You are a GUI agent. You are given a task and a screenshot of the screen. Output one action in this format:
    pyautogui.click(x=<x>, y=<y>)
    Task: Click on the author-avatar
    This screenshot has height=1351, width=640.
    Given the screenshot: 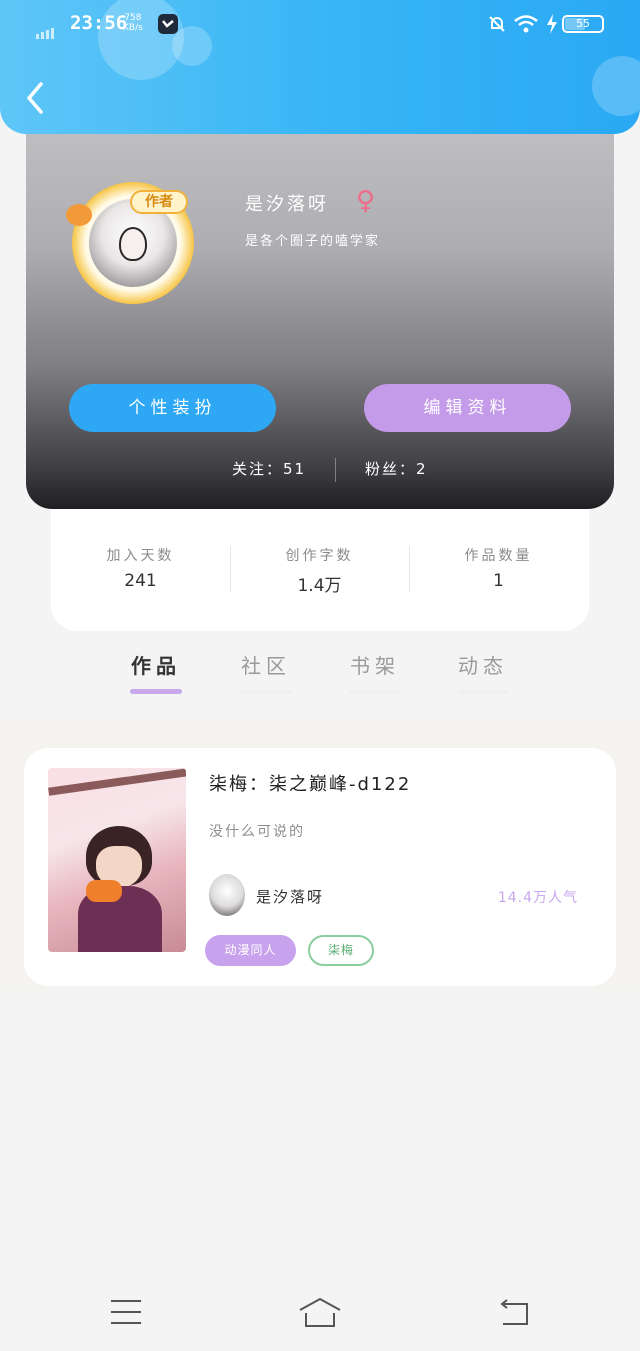 What is the action you would take?
    pyautogui.click(x=227, y=895)
    